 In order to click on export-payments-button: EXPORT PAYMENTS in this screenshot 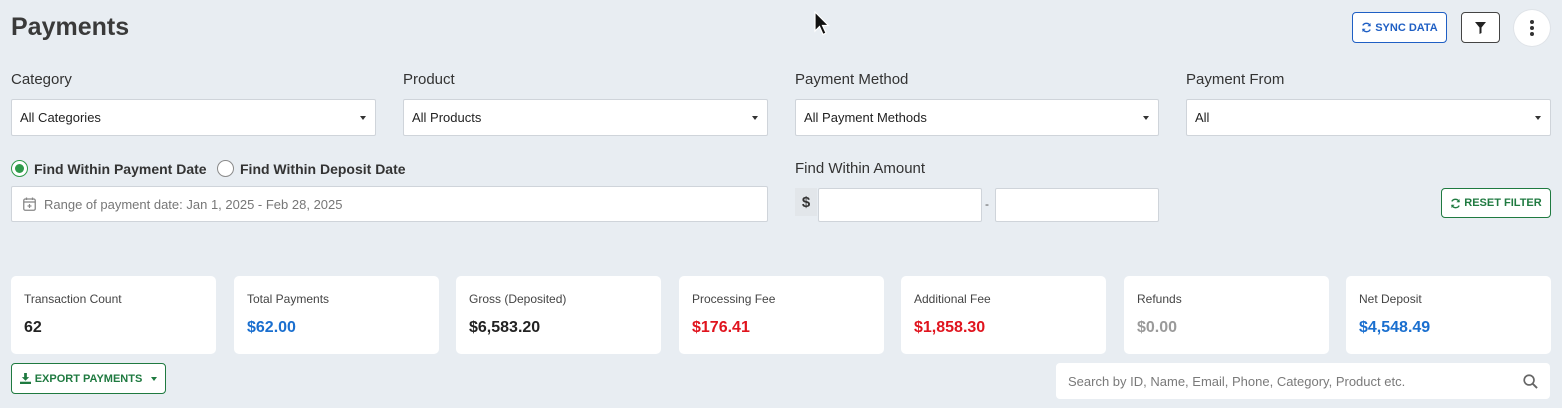, I will do `click(88, 378)`.